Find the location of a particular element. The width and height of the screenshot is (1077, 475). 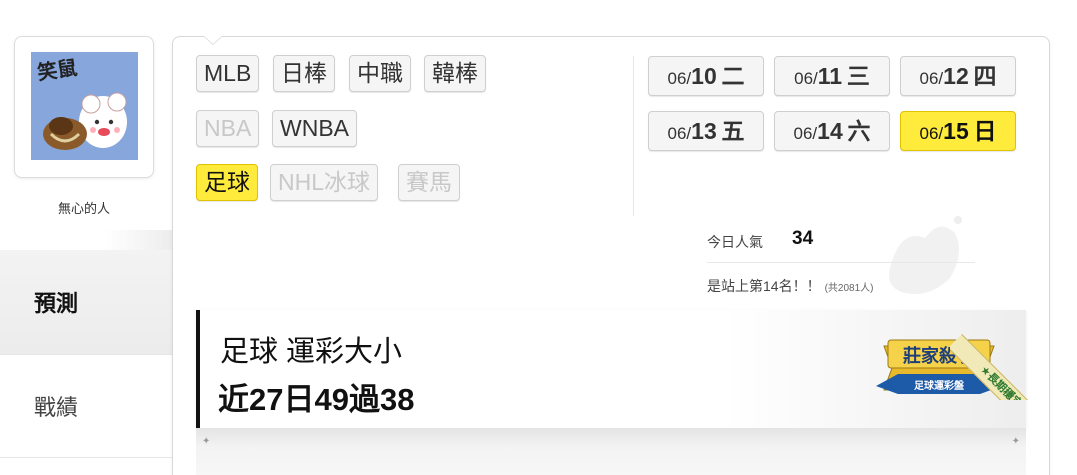

avatar: 笑鼠 is located at coordinates (84, 106).